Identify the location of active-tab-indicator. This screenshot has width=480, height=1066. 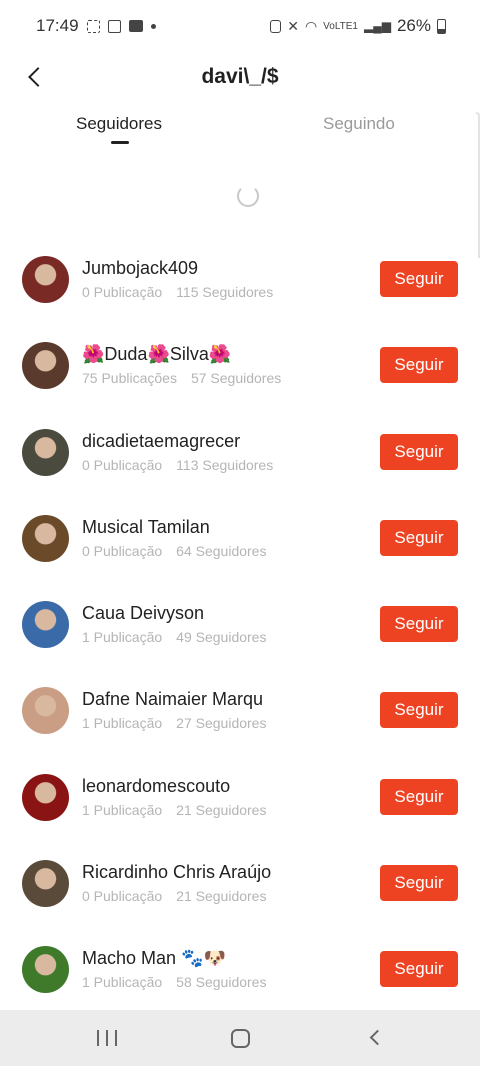
(120, 142).